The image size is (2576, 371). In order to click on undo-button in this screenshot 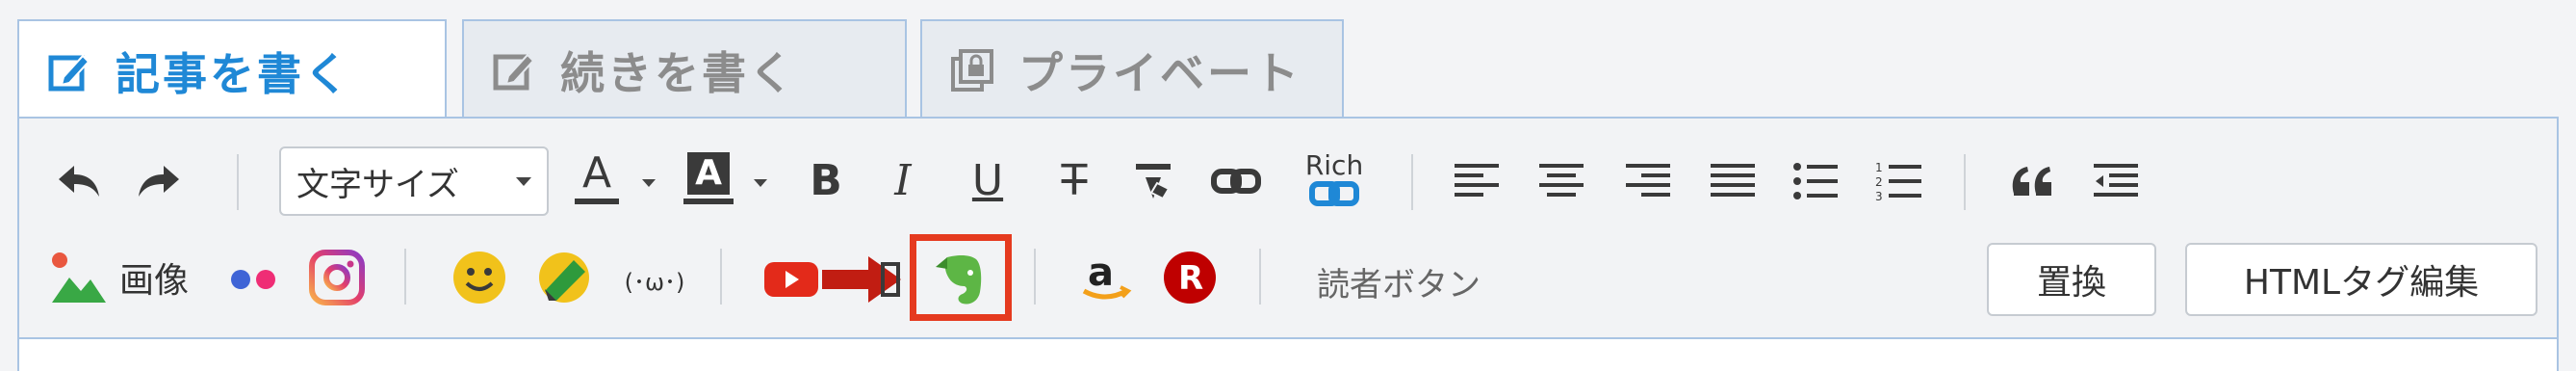, I will do `click(79, 181)`.